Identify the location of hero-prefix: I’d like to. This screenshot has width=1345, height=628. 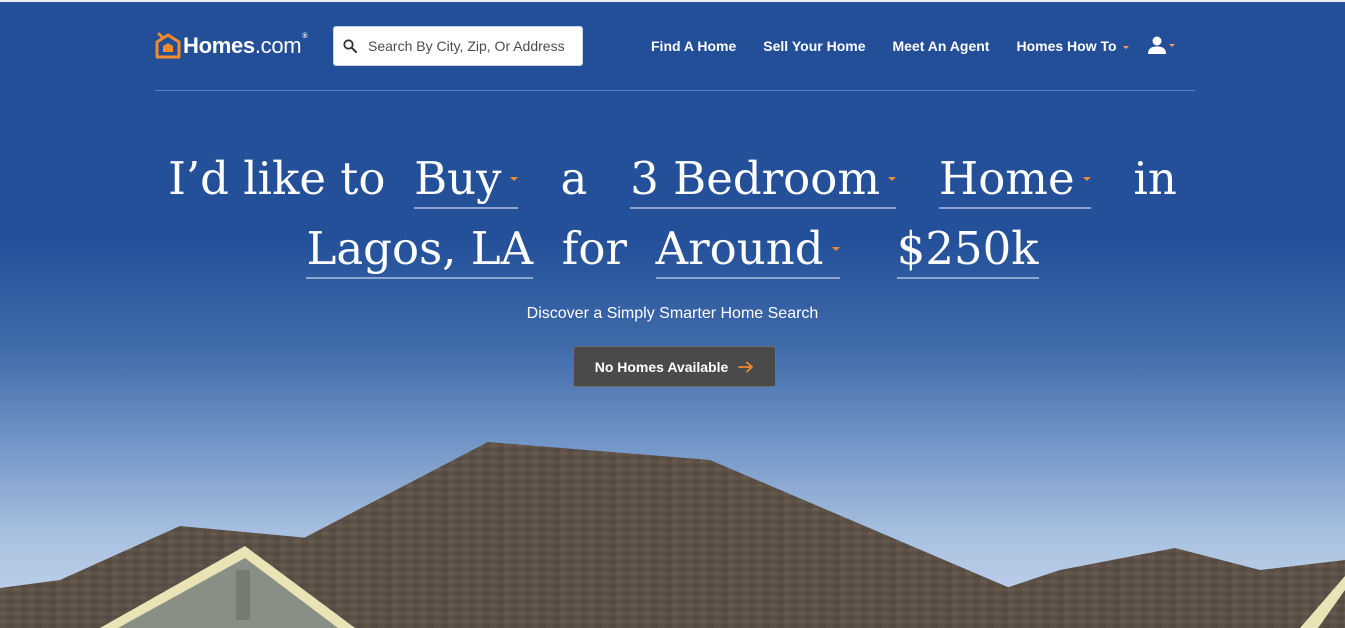
(277, 178).